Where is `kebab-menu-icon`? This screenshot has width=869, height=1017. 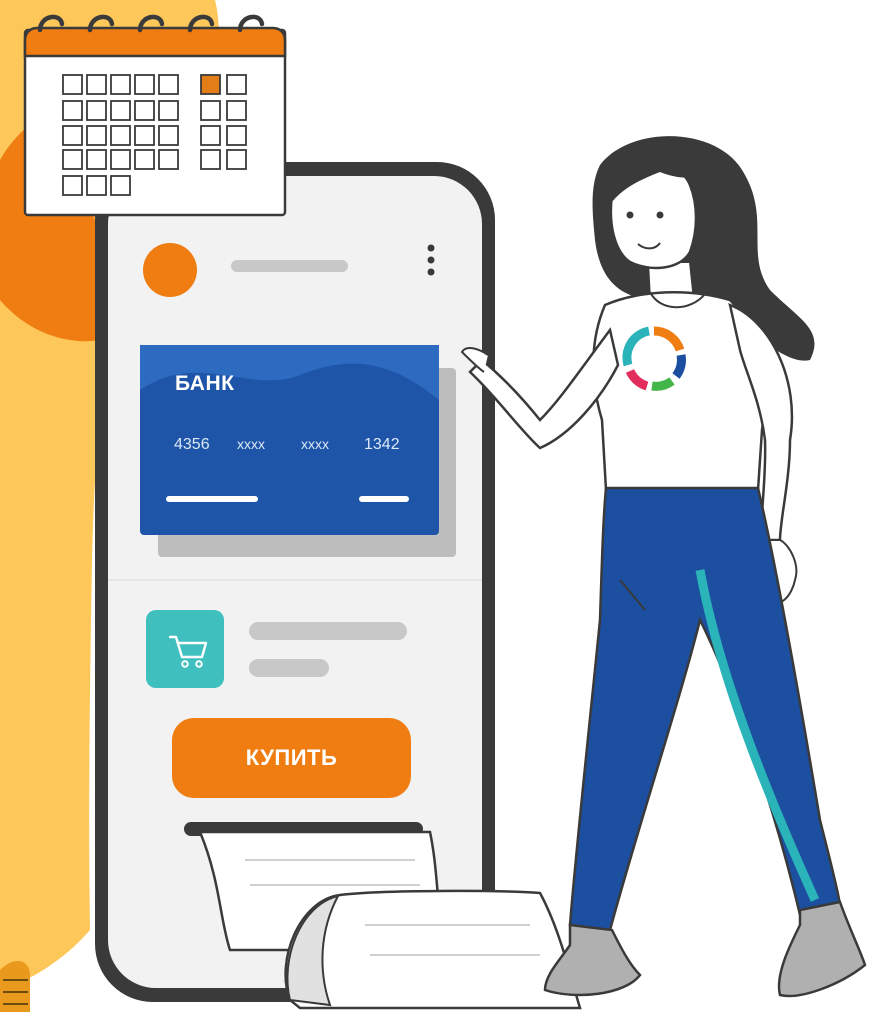 kebab-menu-icon is located at coordinates (431, 260).